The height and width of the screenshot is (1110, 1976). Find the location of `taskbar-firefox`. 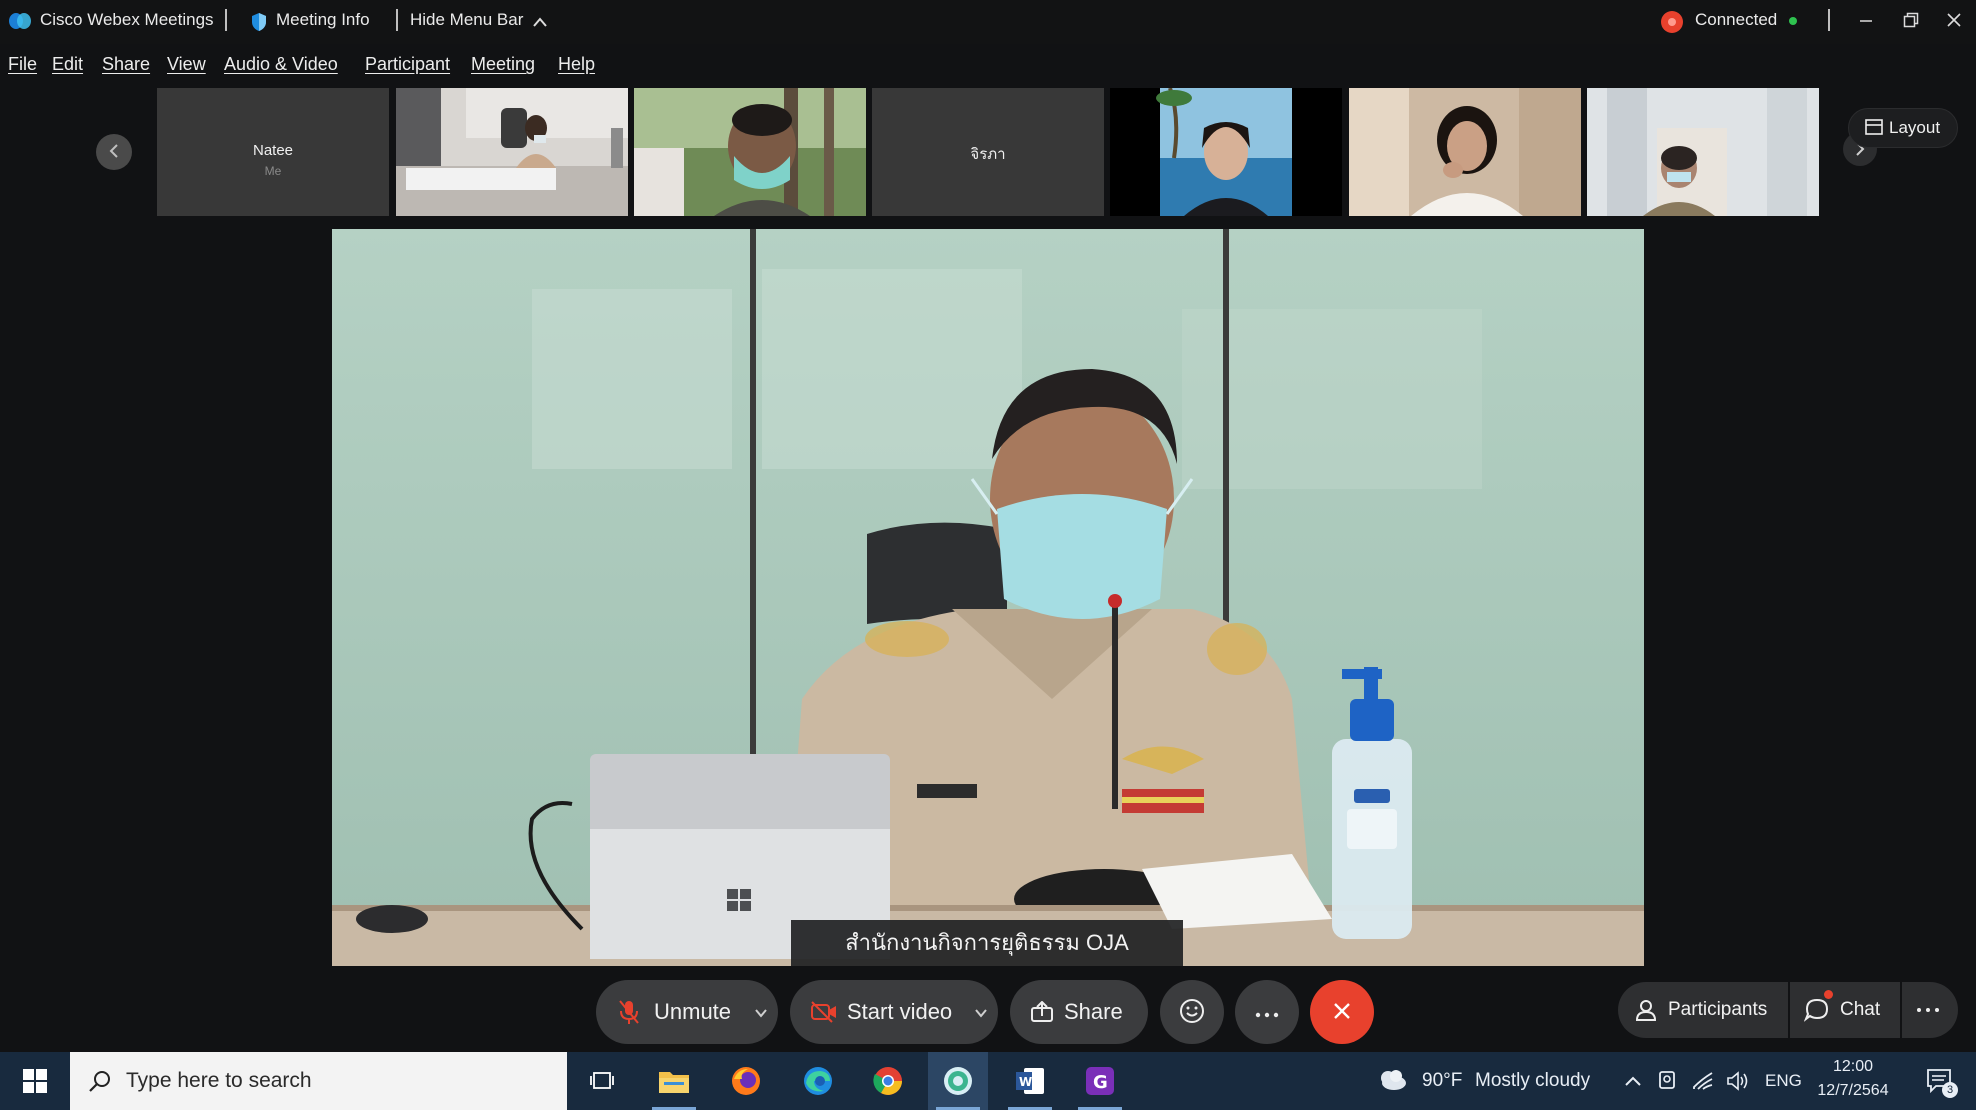

taskbar-firefox is located at coordinates (746, 1081).